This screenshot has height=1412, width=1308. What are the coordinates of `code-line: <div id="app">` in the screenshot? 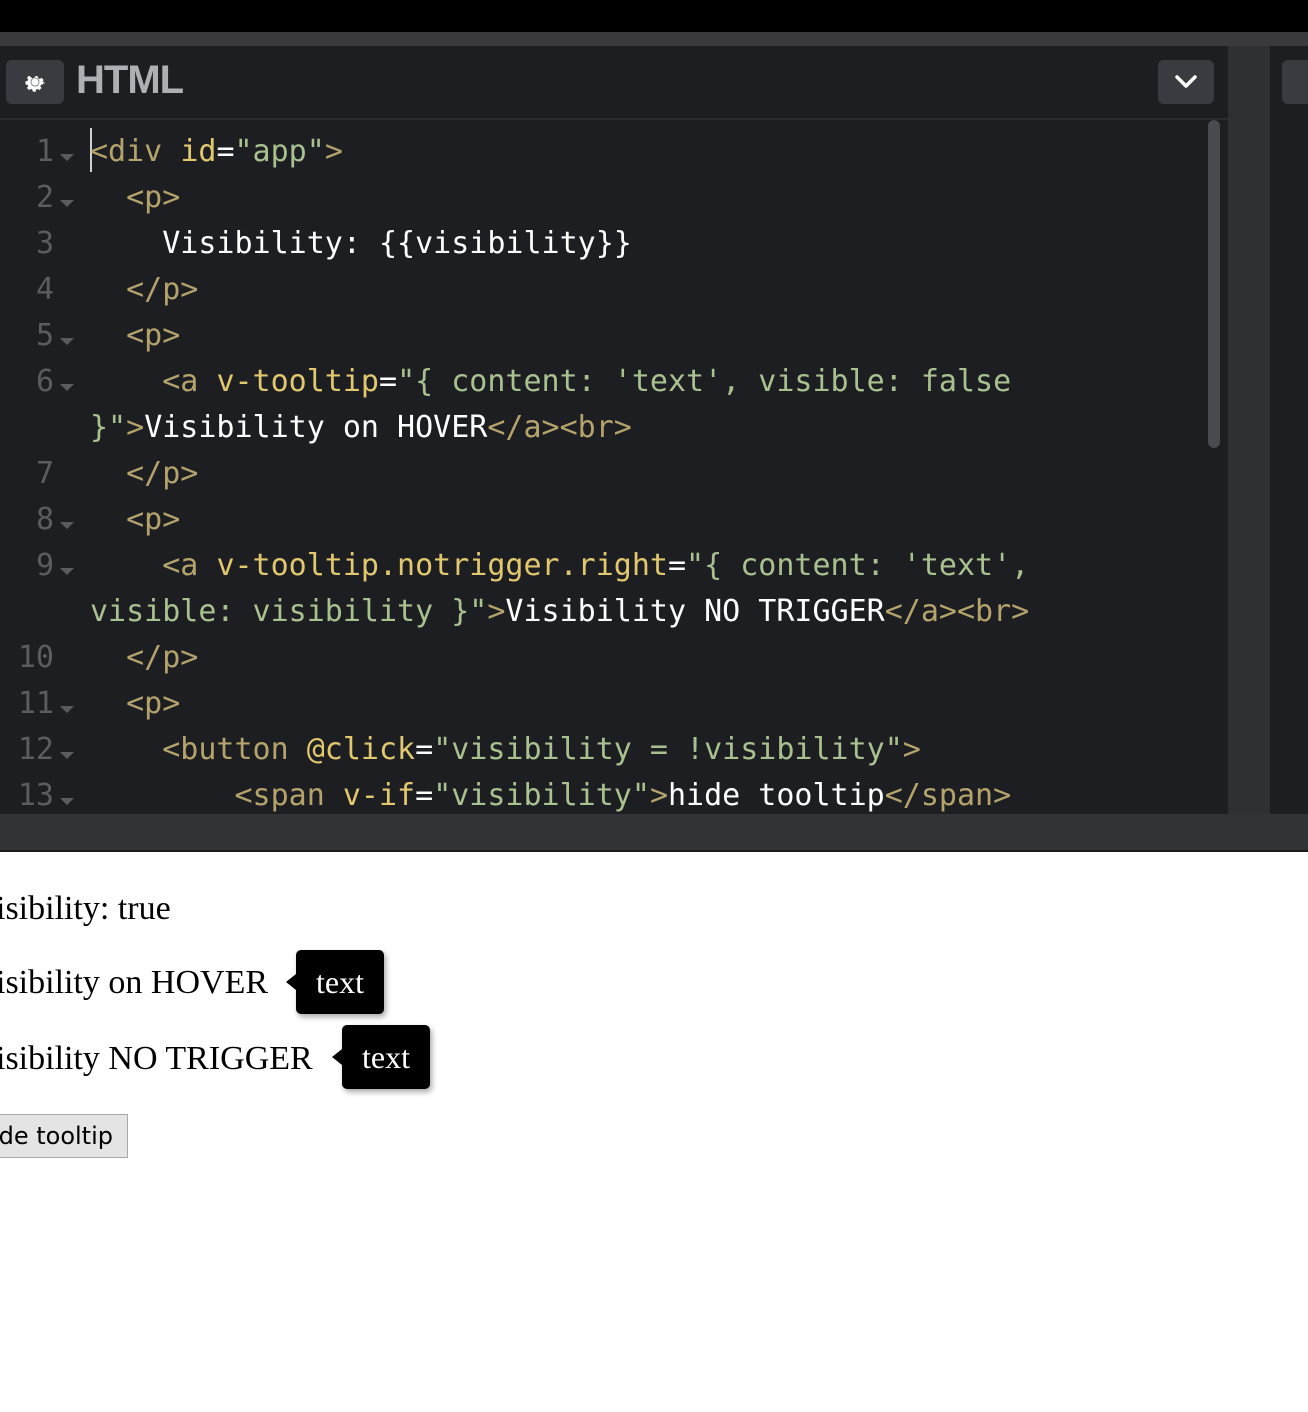 It's located at (216, 151).